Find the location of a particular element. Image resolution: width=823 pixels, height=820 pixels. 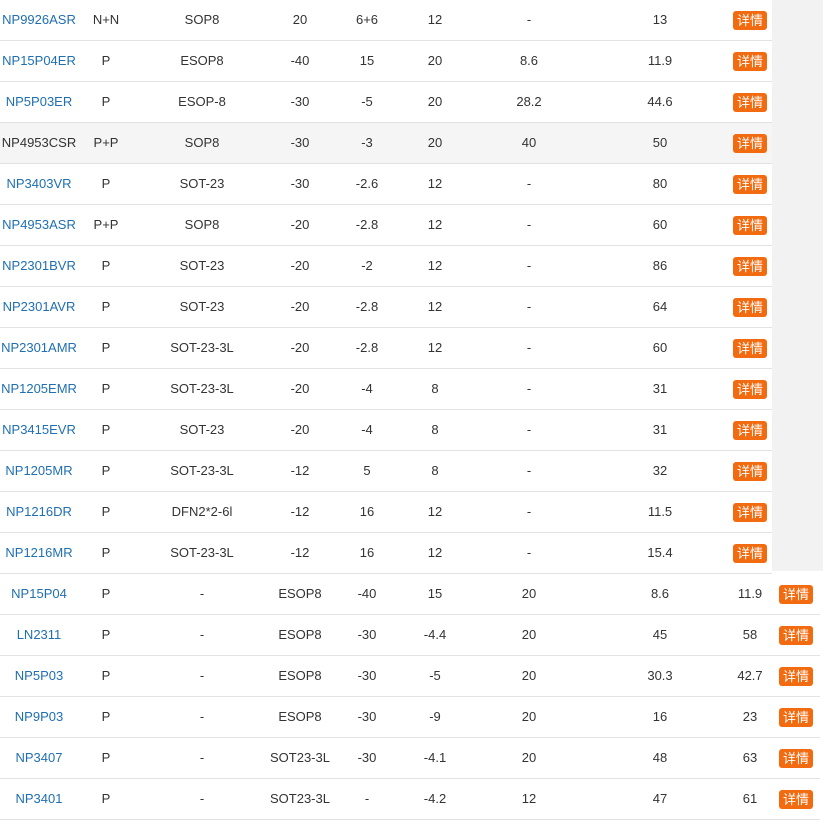

model-link: NP3407 is located at coordinates (39, 758).